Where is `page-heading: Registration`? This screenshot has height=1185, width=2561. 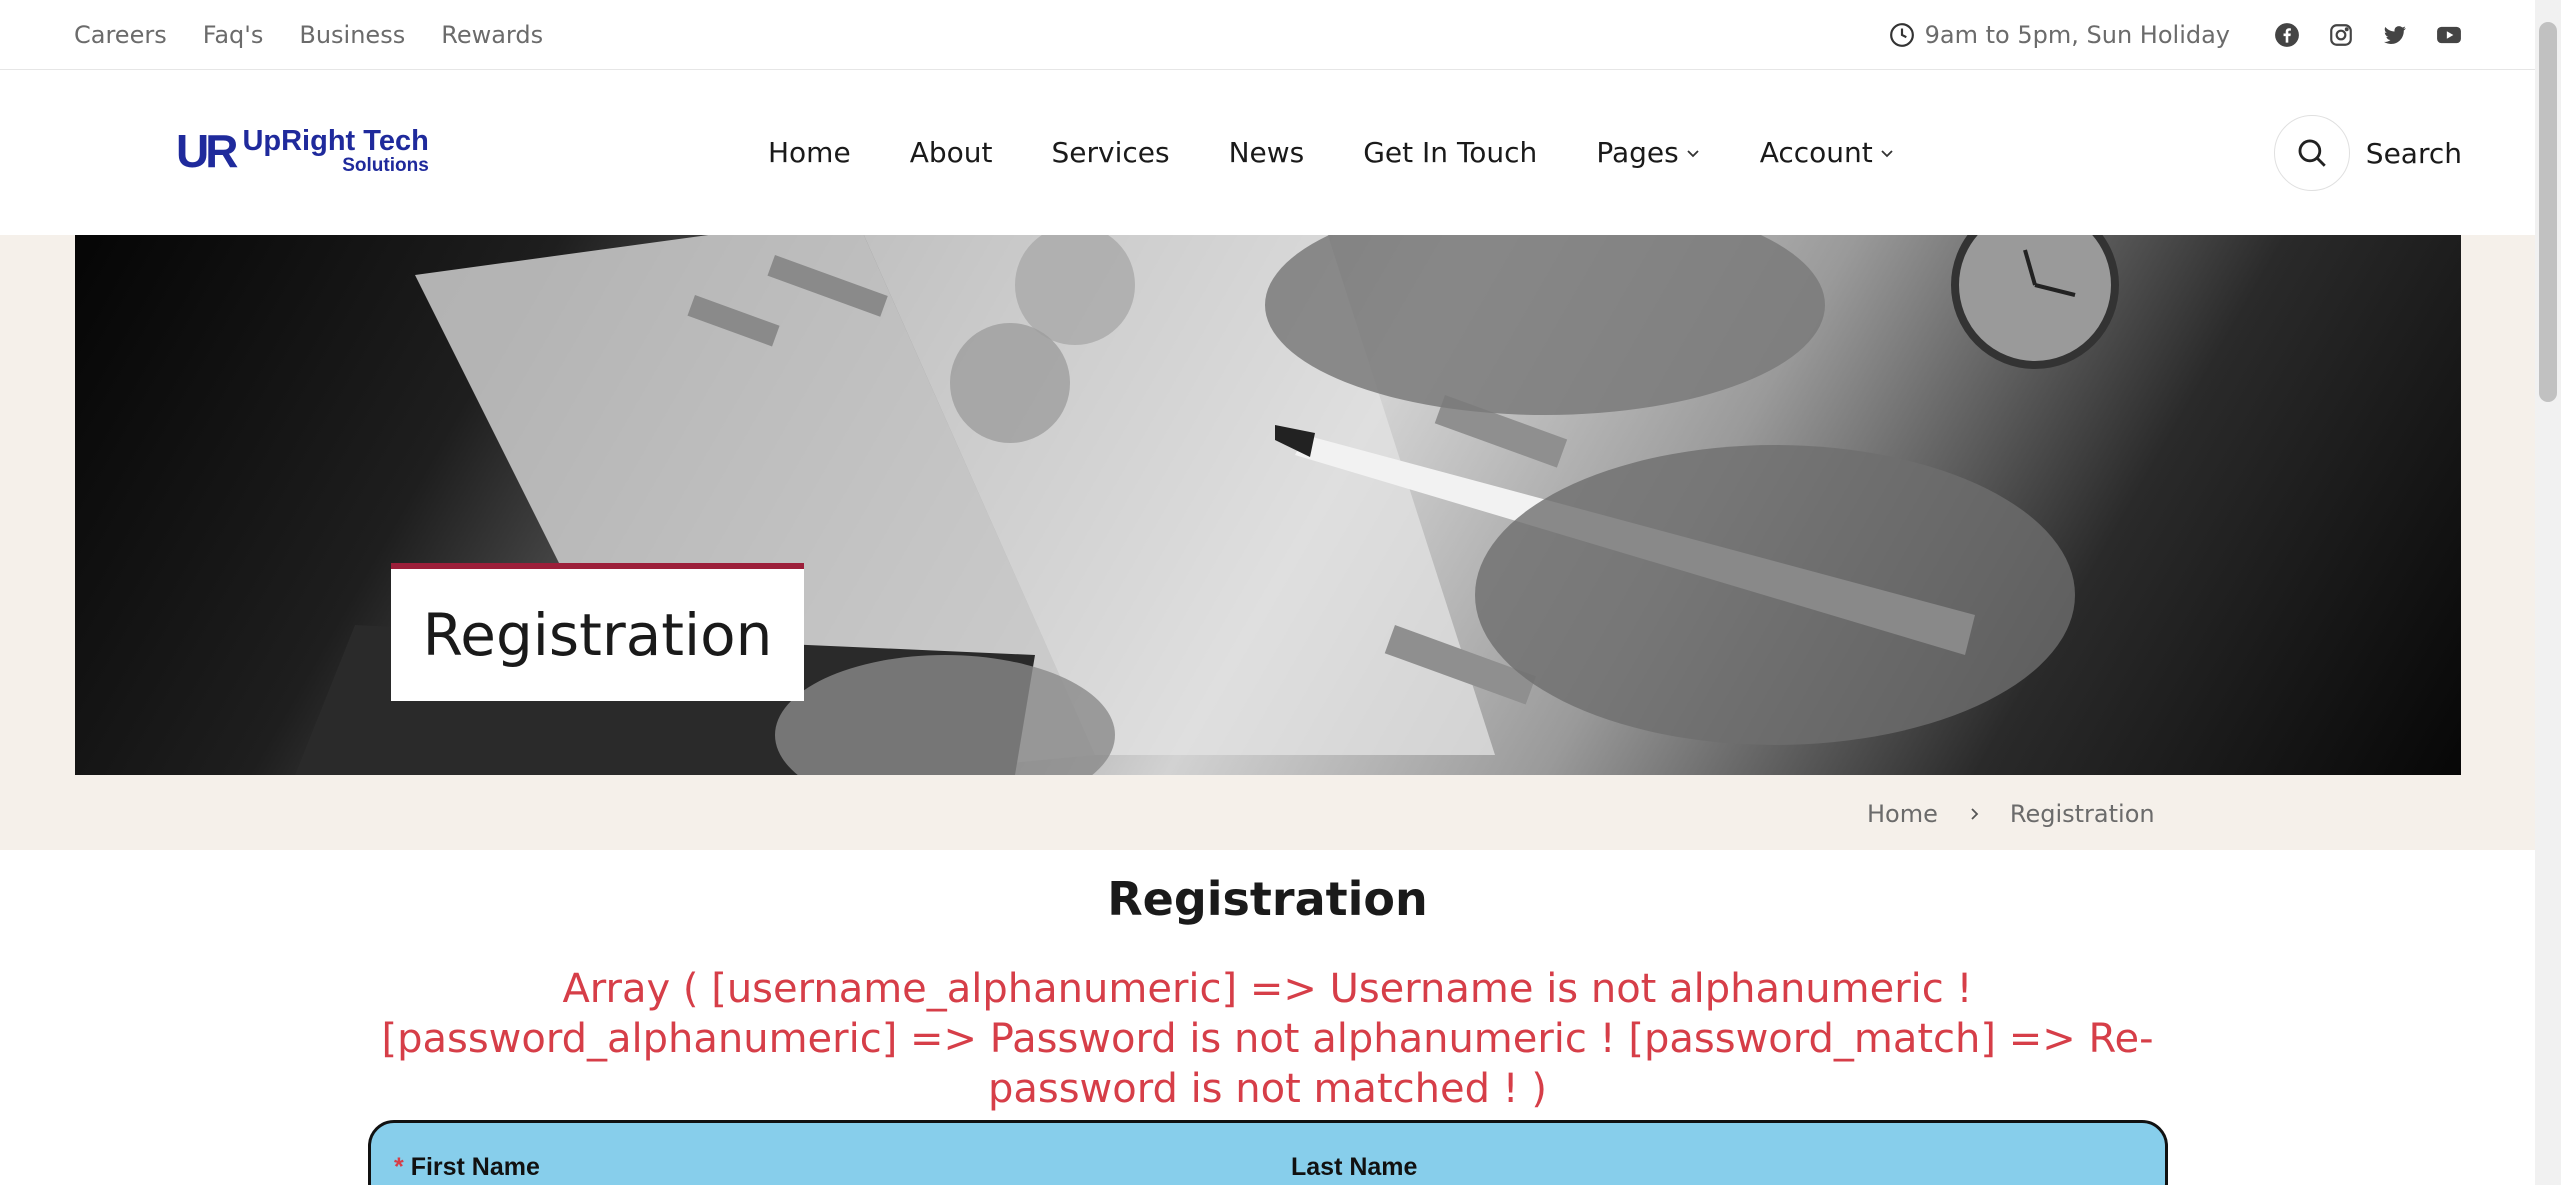
page-heading: Registration is located at coordinates (1267, 899).